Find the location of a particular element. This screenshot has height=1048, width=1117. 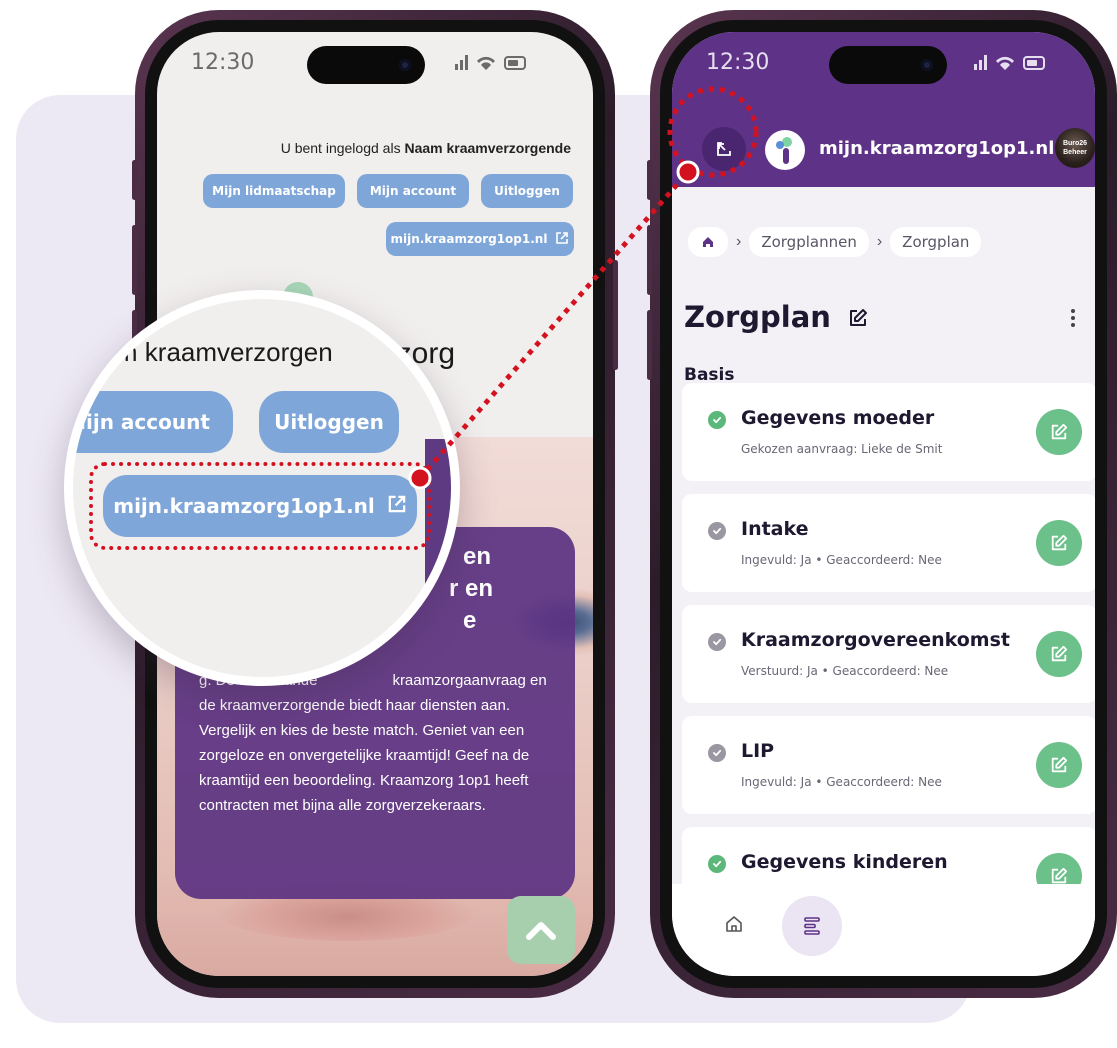

care-plan-card: Intake Ingevuld: Ja • Geaccordeerd: Nee is located at coordinates (888, 543).